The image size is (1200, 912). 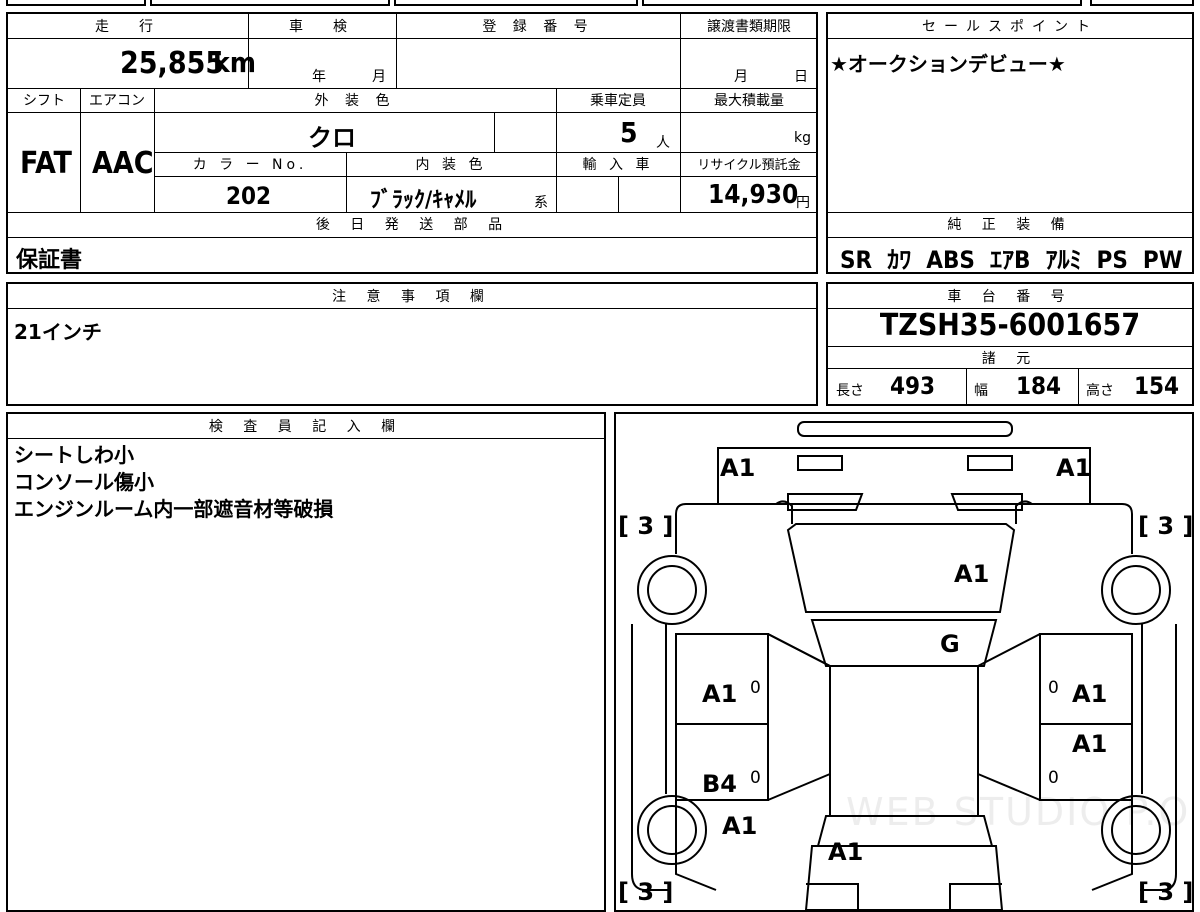 What do you see at coordinates (1162, 260) in the screenshot?
I see `equipment-item: PW` at bounding box center [1162, 260].